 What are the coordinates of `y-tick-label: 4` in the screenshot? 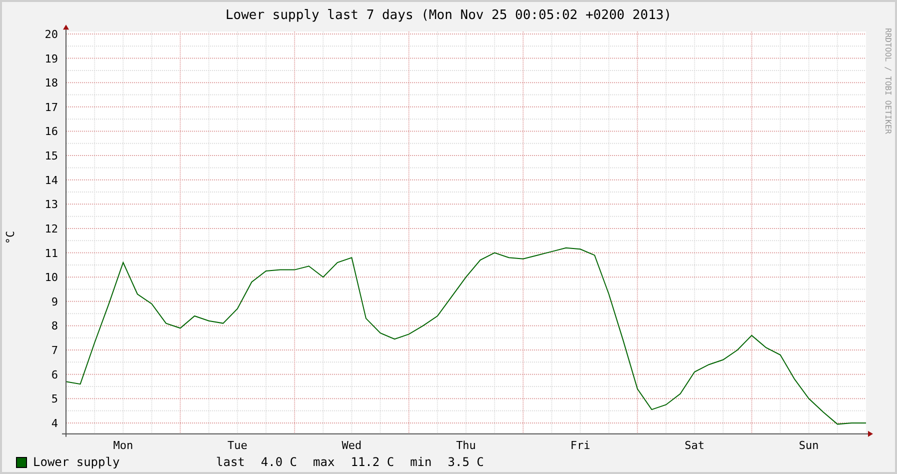 It's located at (54, 423).